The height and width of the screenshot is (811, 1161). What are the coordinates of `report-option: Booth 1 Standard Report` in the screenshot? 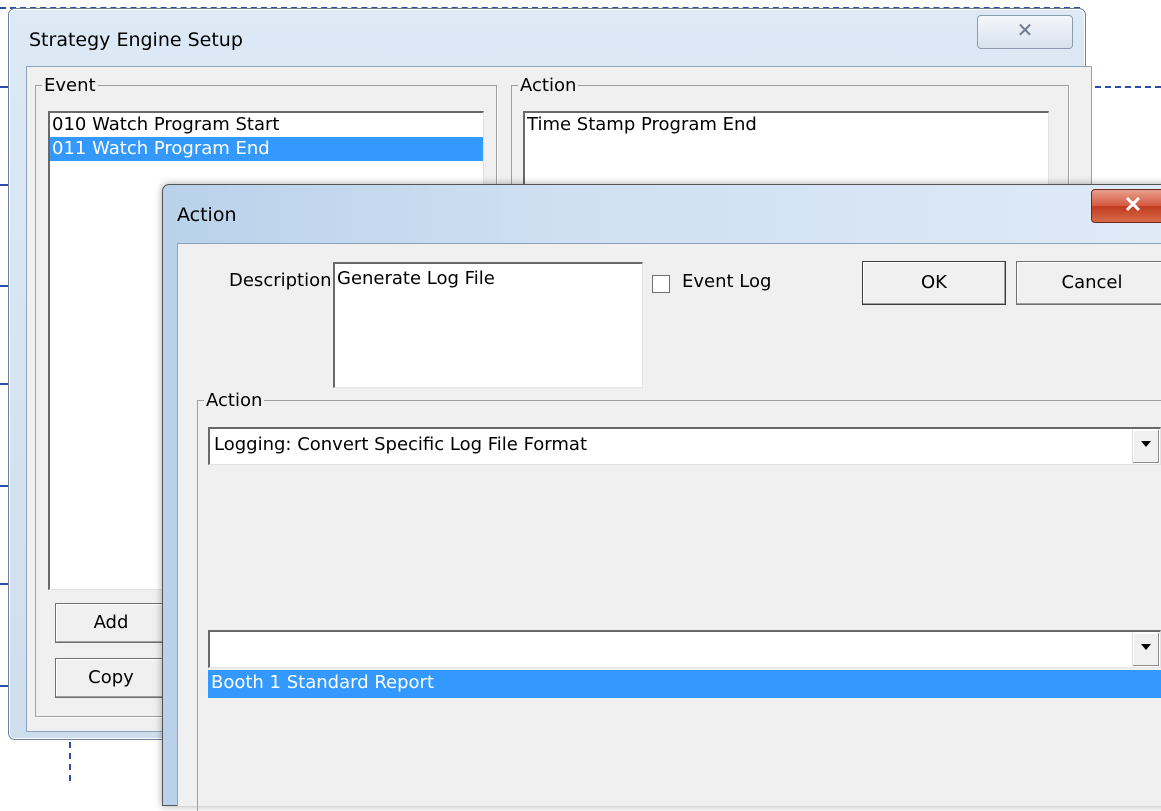 It's located at (684, 684).